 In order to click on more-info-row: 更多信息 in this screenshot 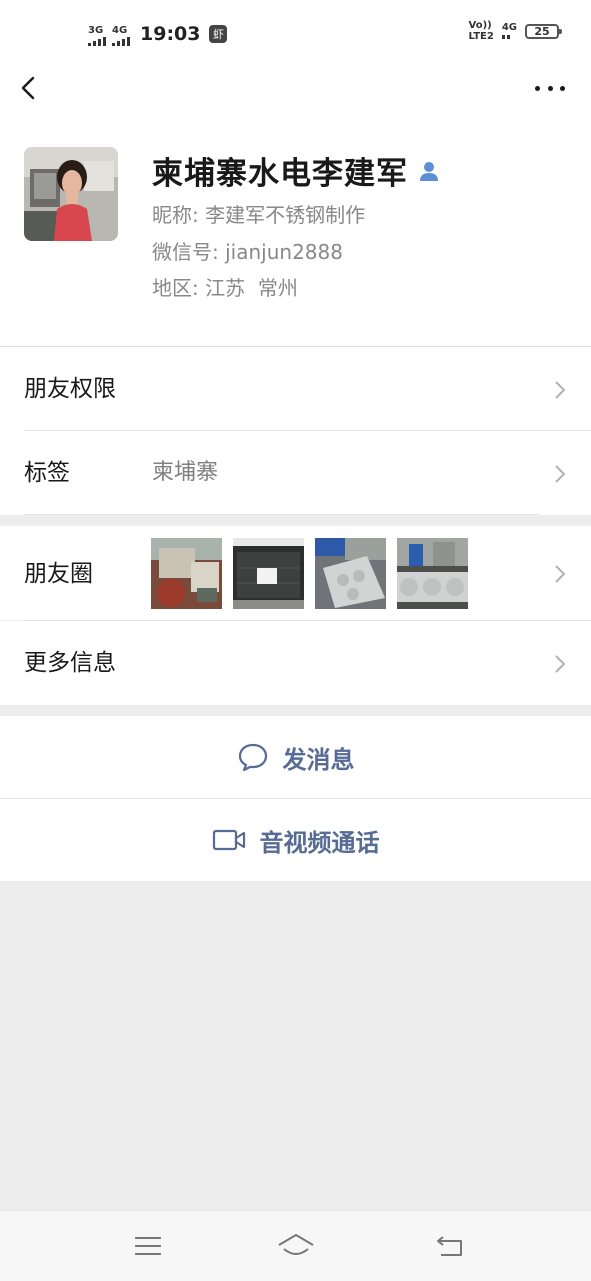, I will do `click(295, 663)`.